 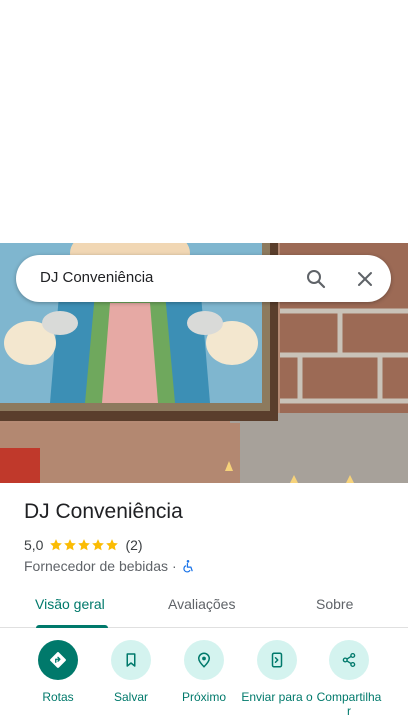 What do you see at coordinates (70, 604) in the screenshot?
I see `tab-overview: Visão geral` at bounding box center [70, 604].